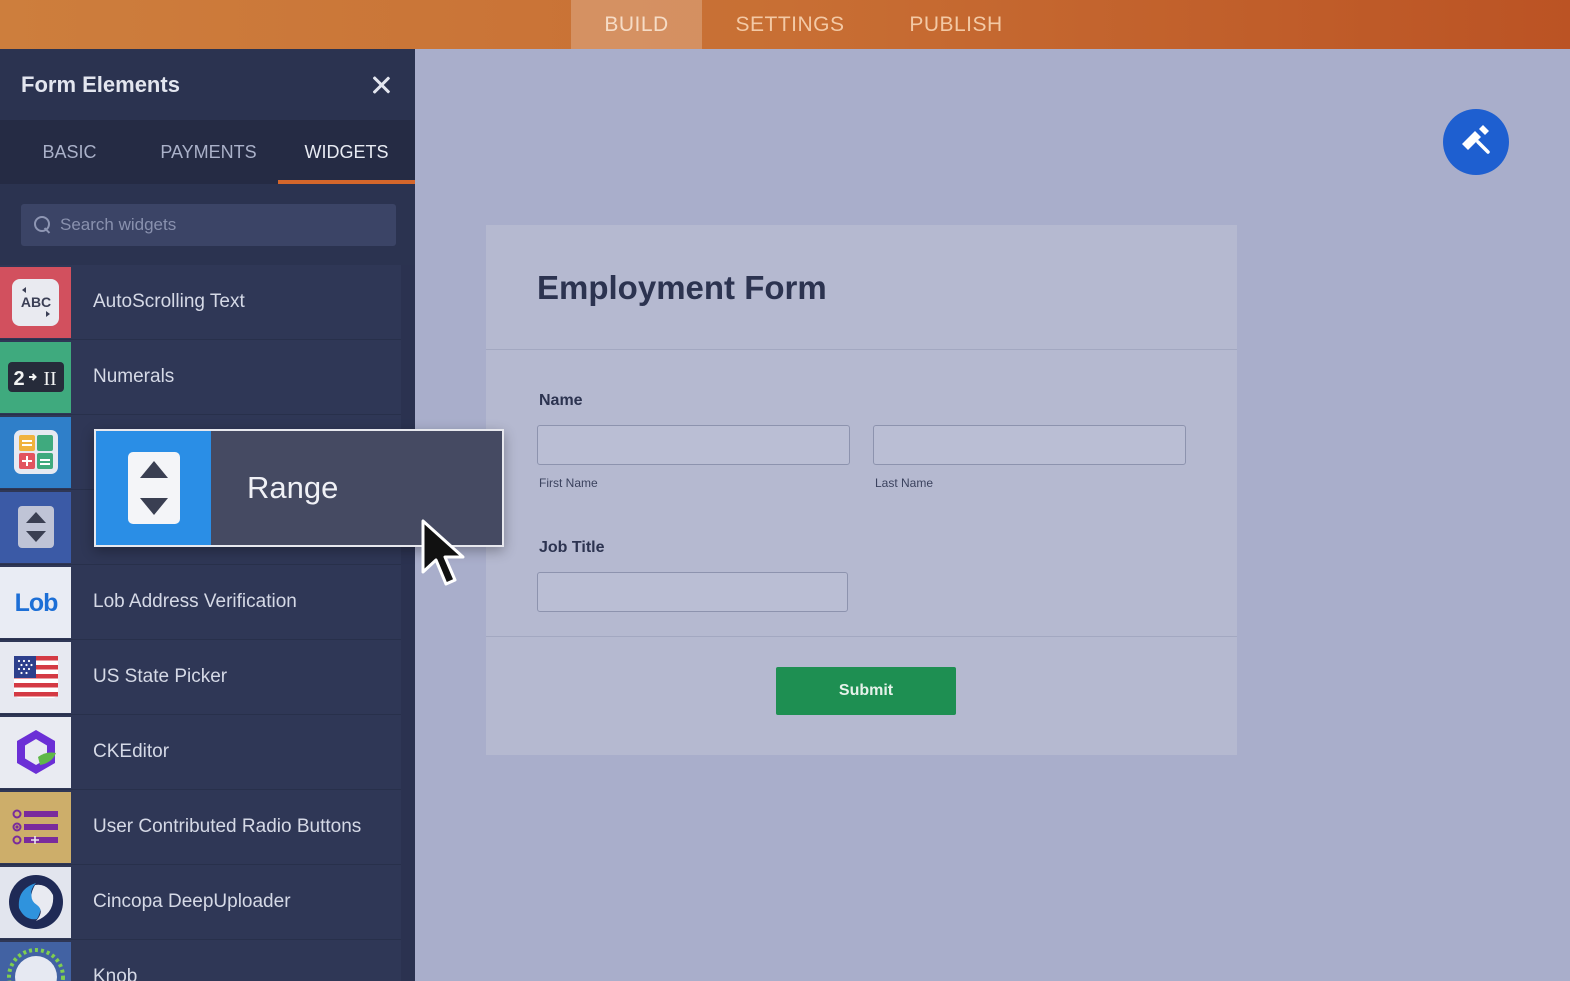  I want to click on widget-item-lob-address-verification: Lob Lob Address Verification, so click(200, 602).